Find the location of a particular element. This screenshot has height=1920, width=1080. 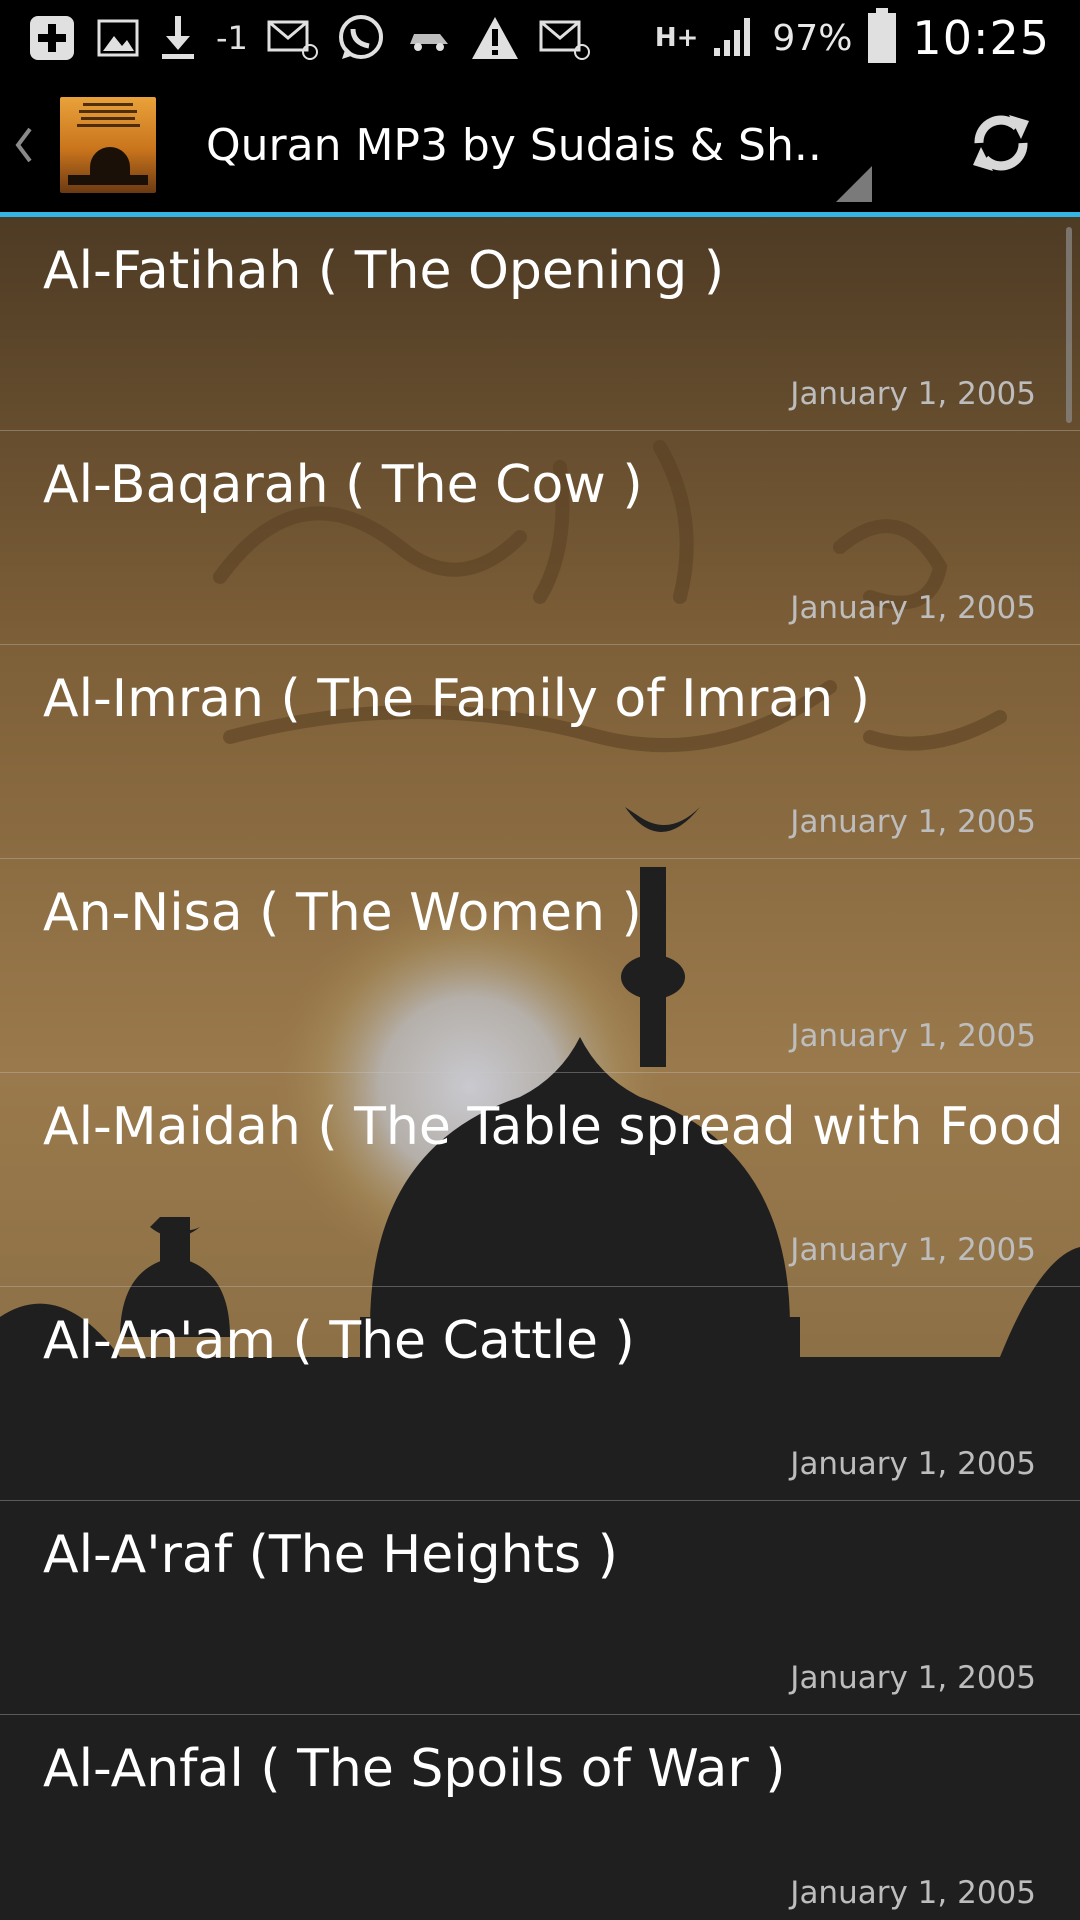

status-right: H+ 97% 10:25 is located at coordinates (867, 38).